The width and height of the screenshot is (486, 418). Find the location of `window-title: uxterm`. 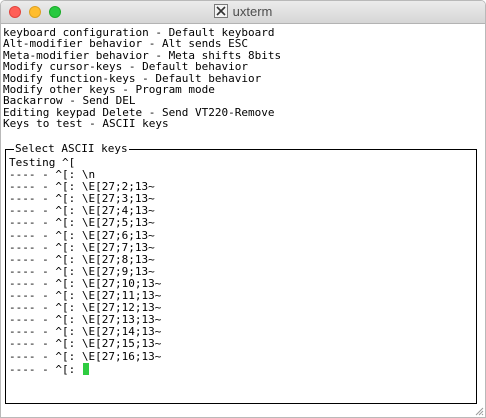

window-title: uxterm is located at coordinates (252, 11).